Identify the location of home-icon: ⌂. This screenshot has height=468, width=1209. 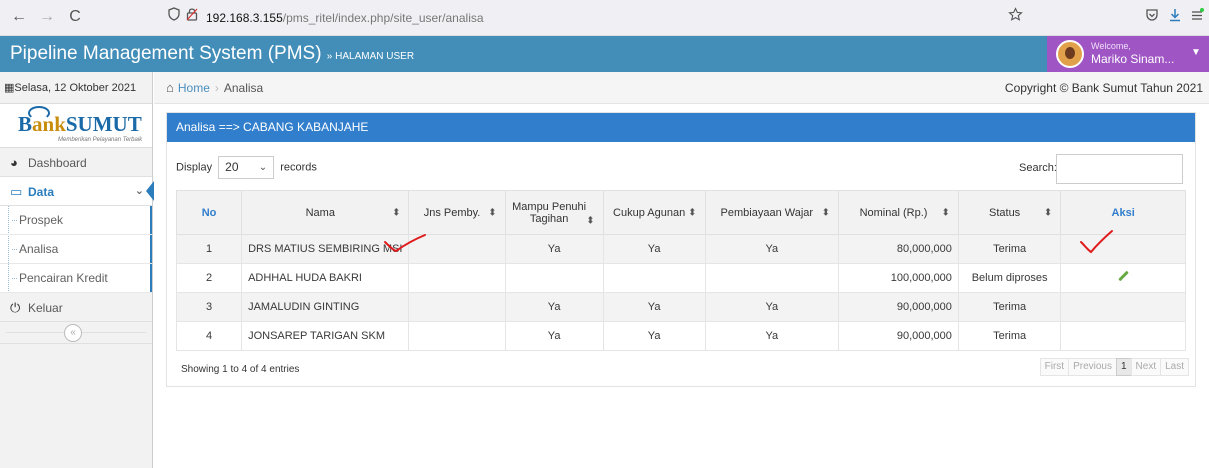
(170, 87).